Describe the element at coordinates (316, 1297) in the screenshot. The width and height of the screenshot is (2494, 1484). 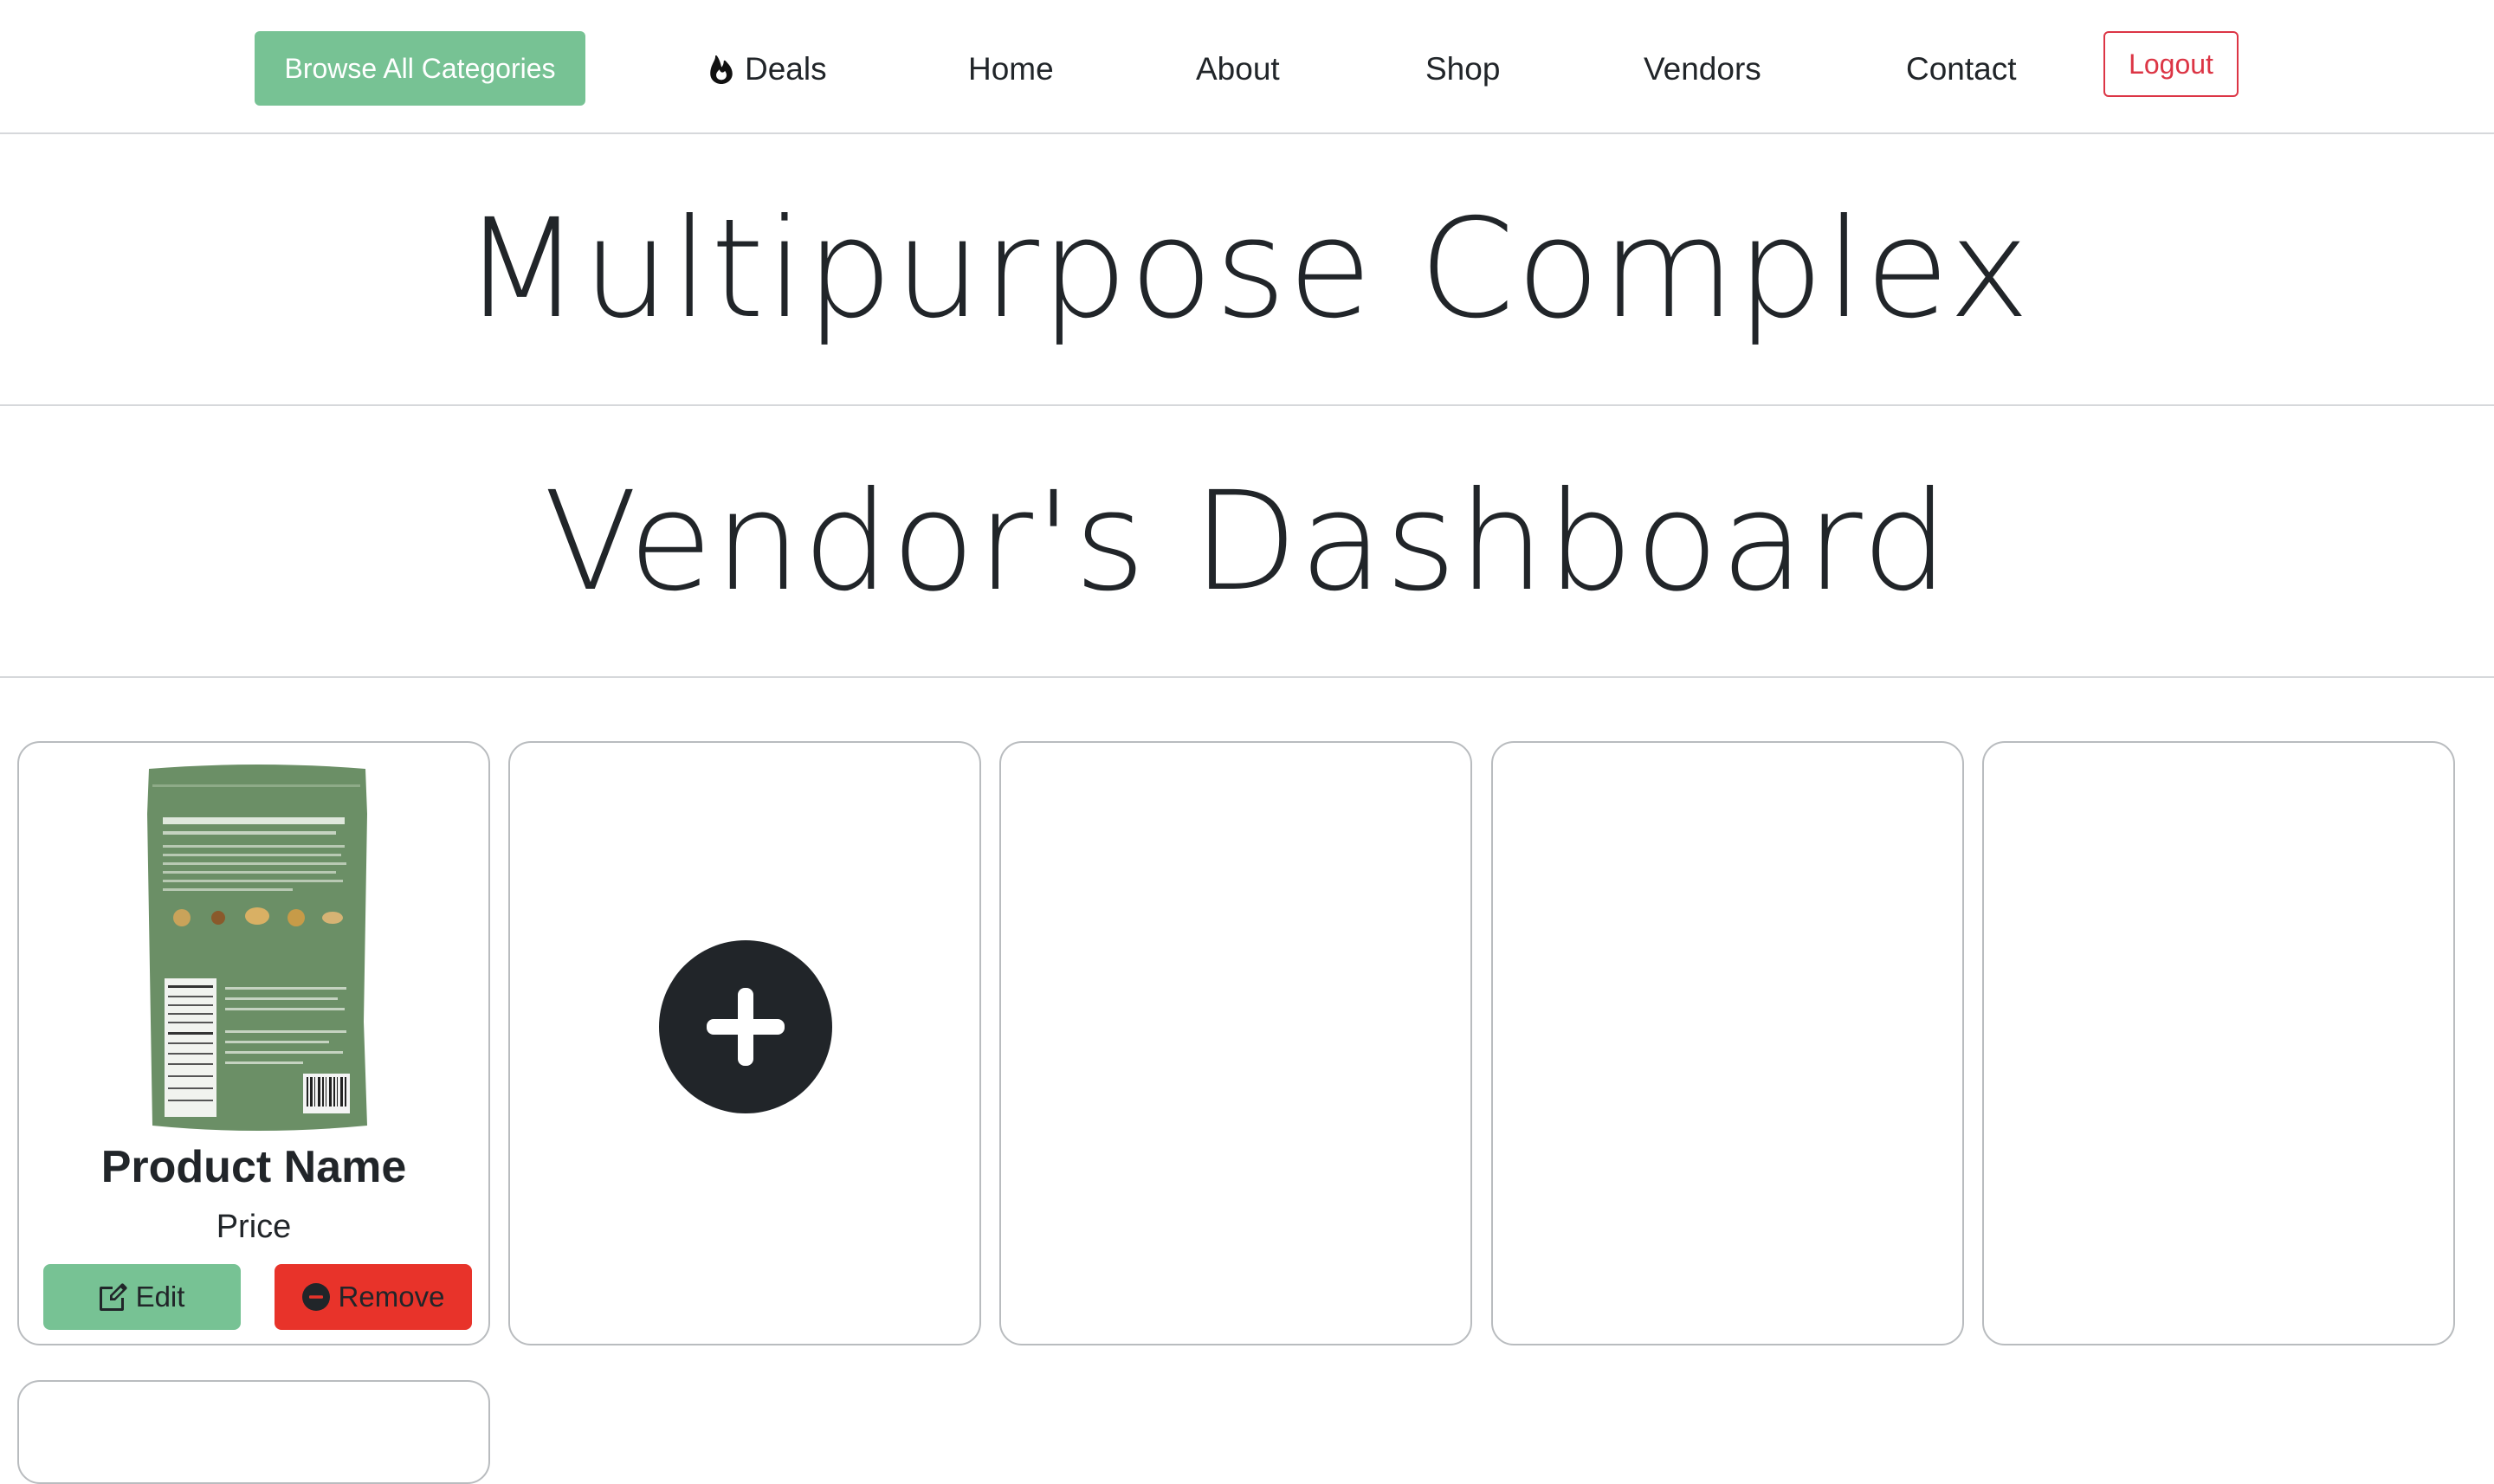
I see `minus-circle-icon` at that location.